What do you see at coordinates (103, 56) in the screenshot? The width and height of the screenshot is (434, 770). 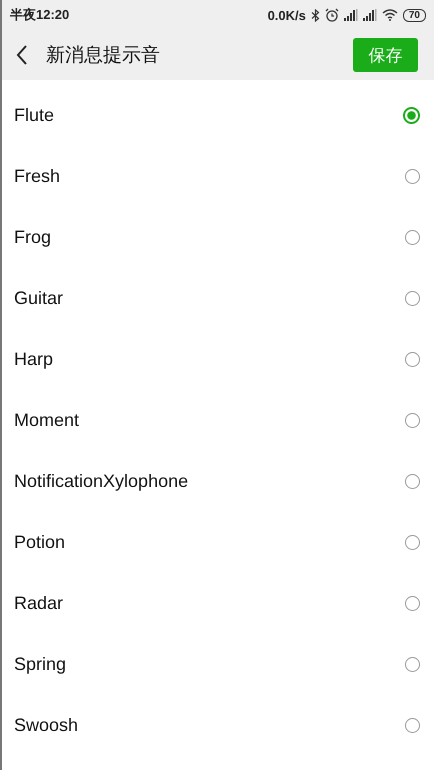 I see `page-title: 新消息提示音` at bounding box center [103, 56].